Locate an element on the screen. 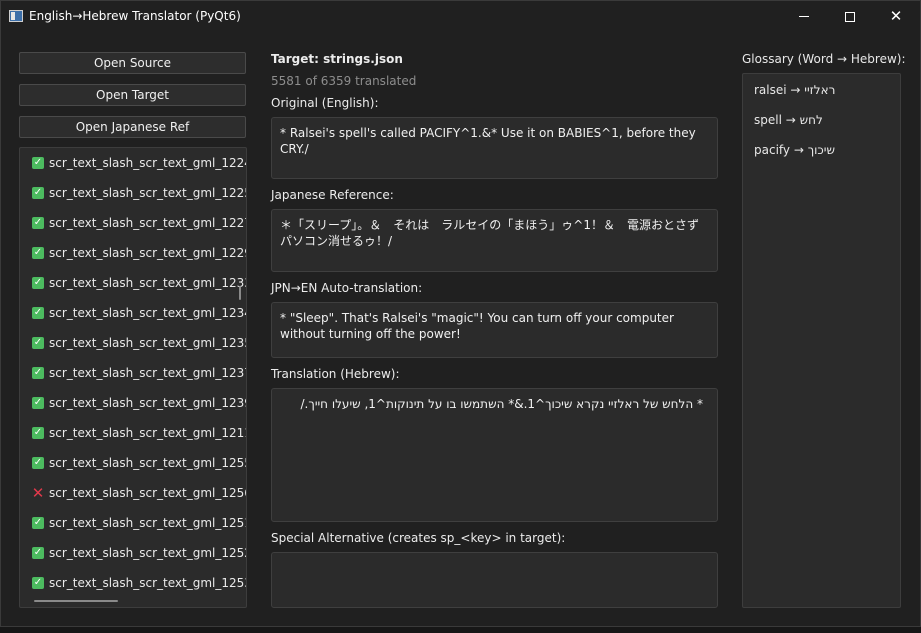  list-item-label: scr_text_slash_scr_text_gml_1252_0 is located at coordinates (148, 553).